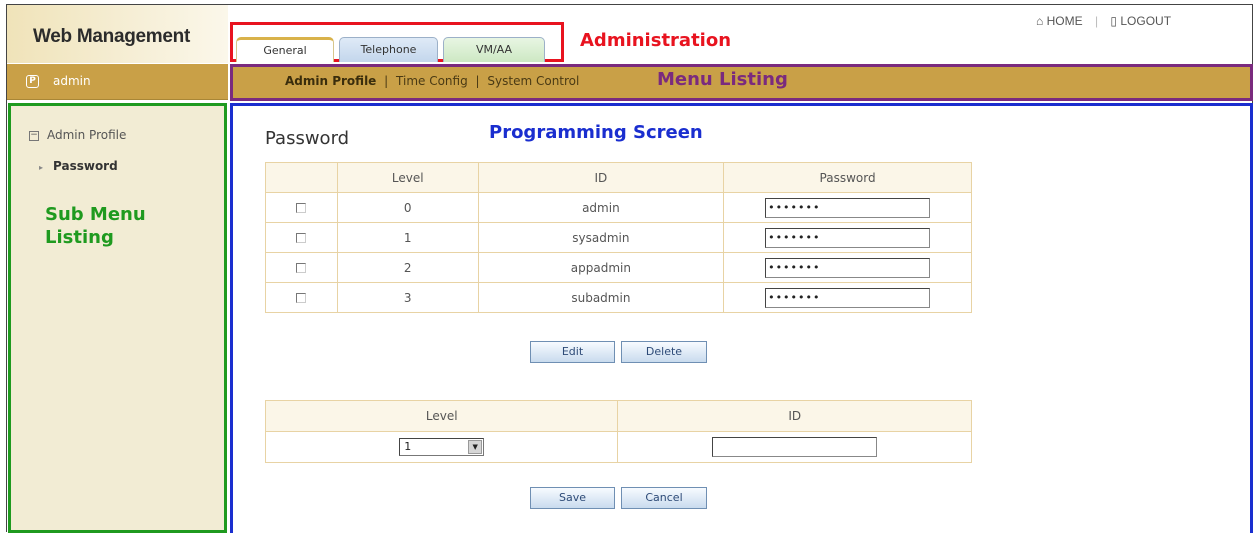 This screenshot has width=1257, height=533. I want to click on page-title: Password, so click(307, 138).